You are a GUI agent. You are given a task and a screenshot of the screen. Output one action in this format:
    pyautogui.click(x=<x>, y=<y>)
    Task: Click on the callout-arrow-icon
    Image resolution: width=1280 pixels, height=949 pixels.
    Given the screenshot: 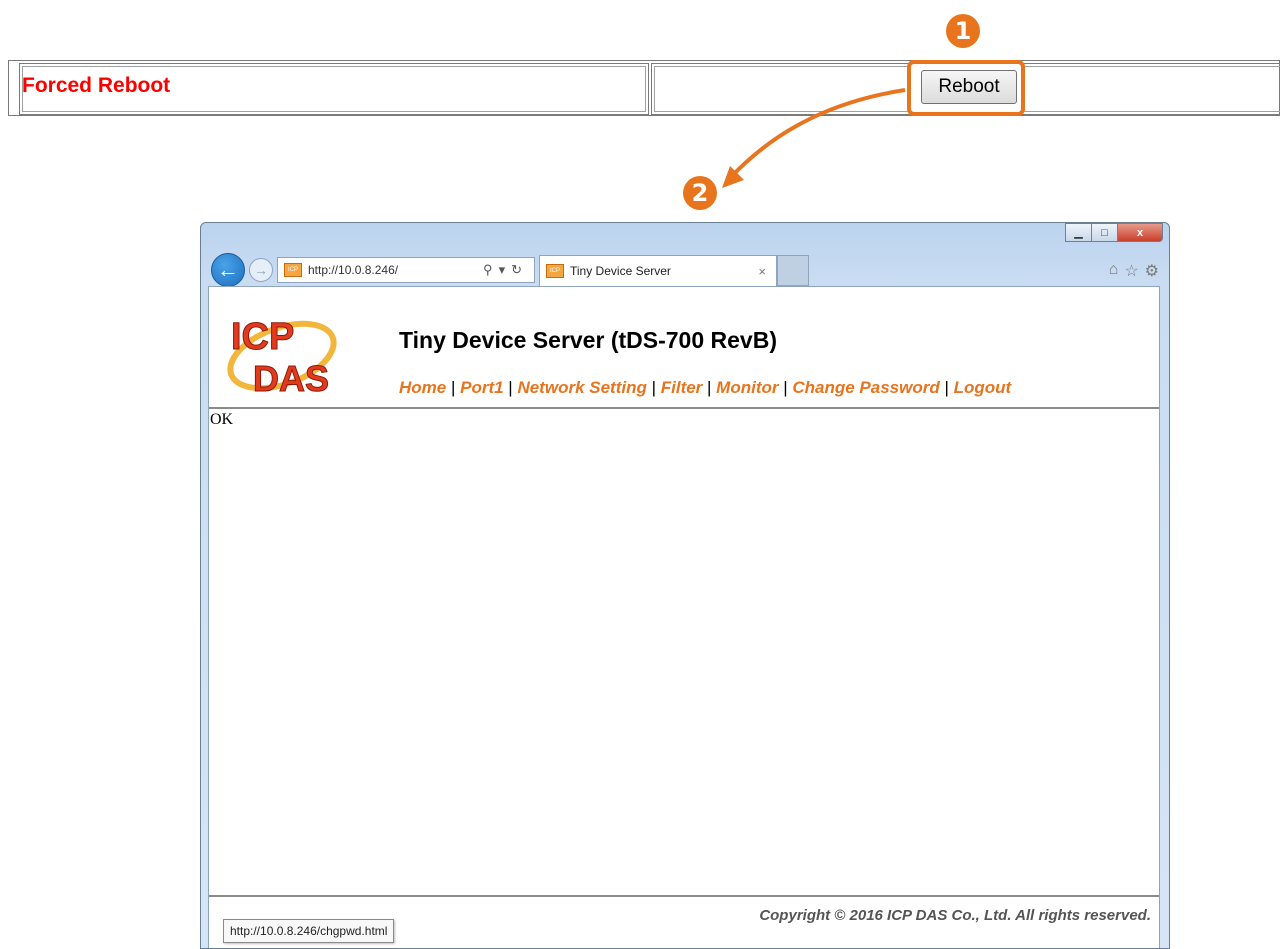 What is the action you would take?
    pyautogui.click(x=814, y=138)
    